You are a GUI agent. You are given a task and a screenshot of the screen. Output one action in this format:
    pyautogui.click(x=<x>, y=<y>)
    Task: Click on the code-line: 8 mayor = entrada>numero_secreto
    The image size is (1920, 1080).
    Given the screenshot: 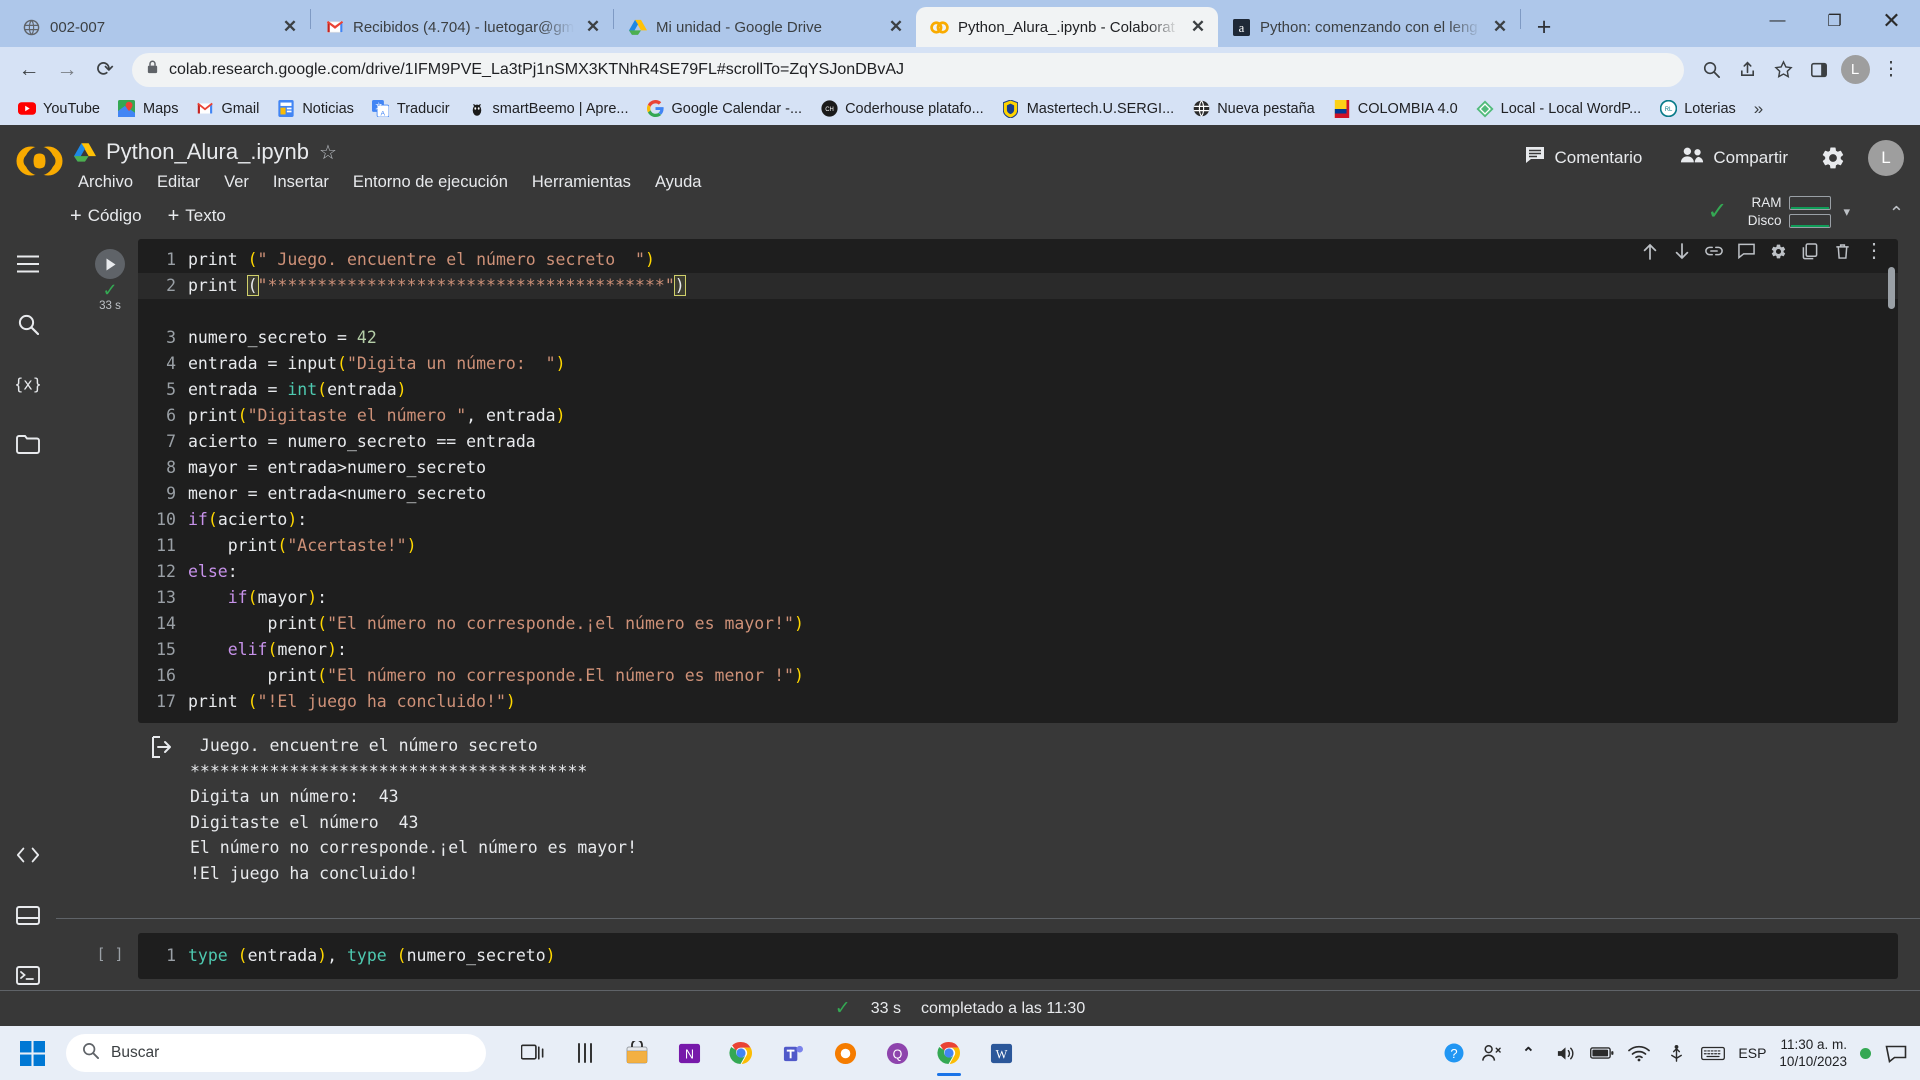 What is the action you would take?
    pyautogui.click(x=312, y=467)
    